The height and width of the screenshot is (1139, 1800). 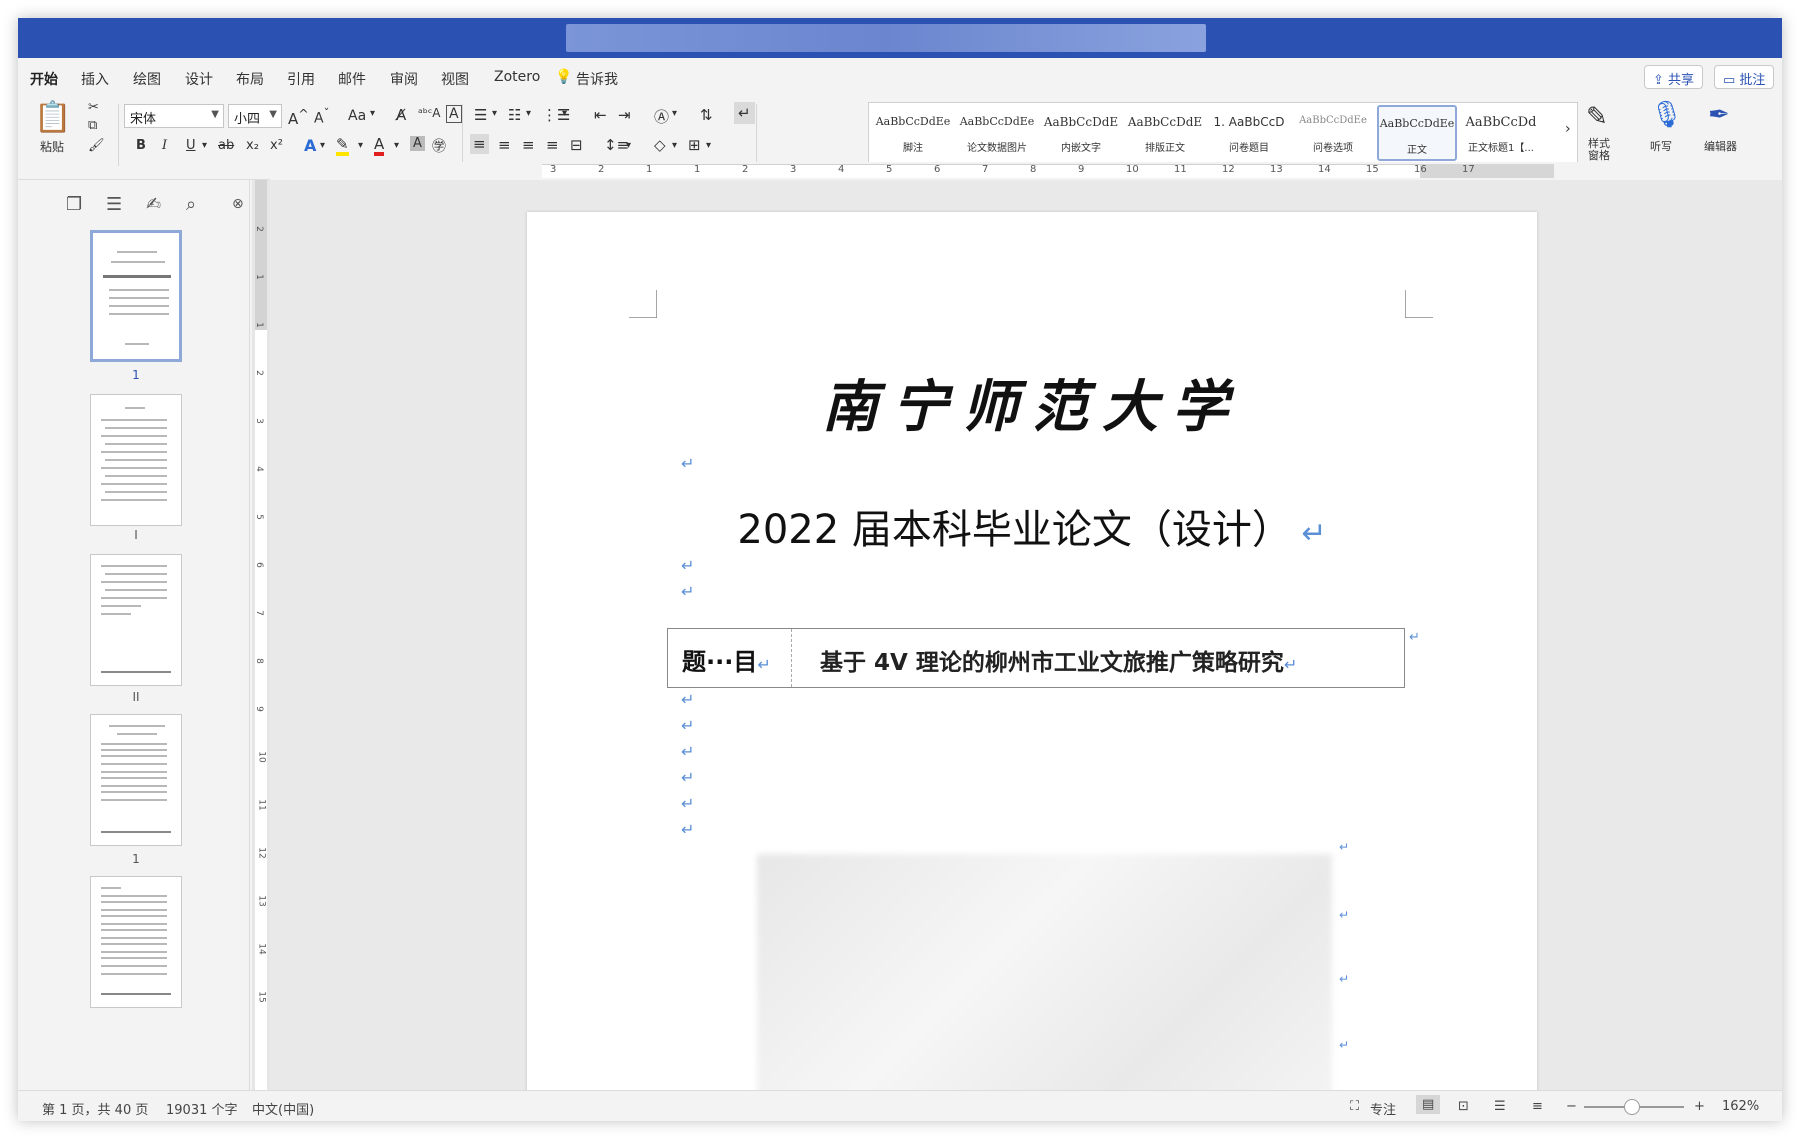 What do you see at coordinates (1699, 1106) in the screenshot?
I see `zoom-in-icon: +` at bounding box center [1699, 1106].